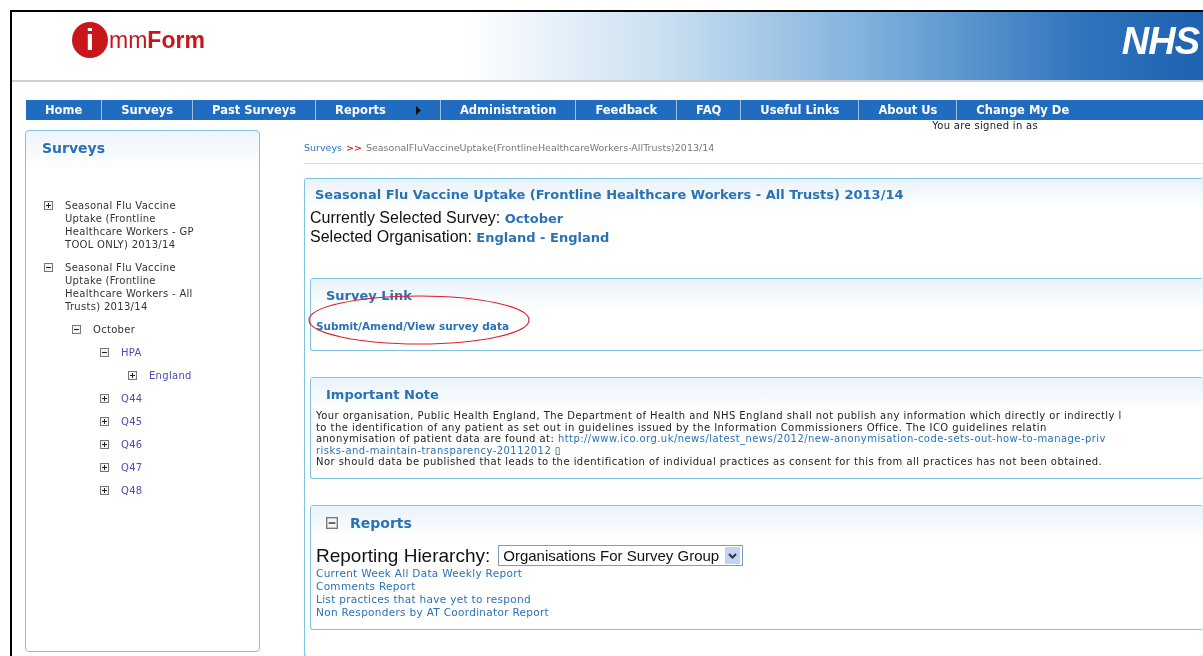 This screenshot has width=1203, height=656. I want to click on report-link: Comments Report, so click(757, 586).